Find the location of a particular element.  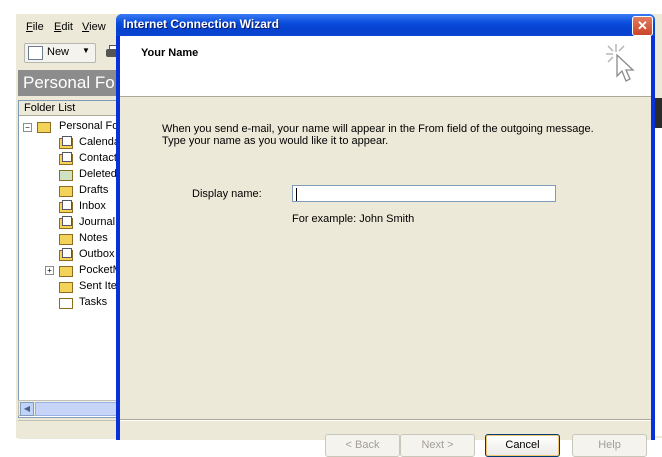

journal-folder-icon is located at coordinates (66, 222).